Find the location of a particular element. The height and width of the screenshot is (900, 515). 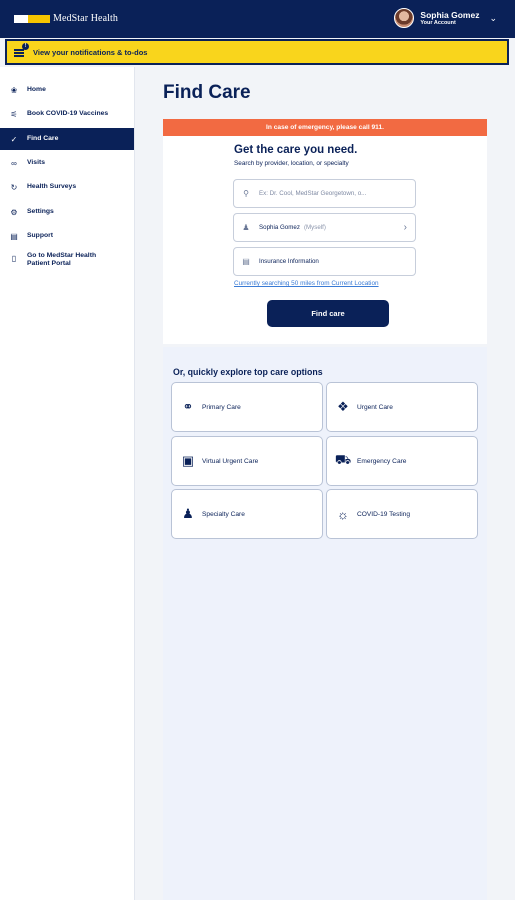

bandage-icon: ❖ is located at coordinates (343, 406).